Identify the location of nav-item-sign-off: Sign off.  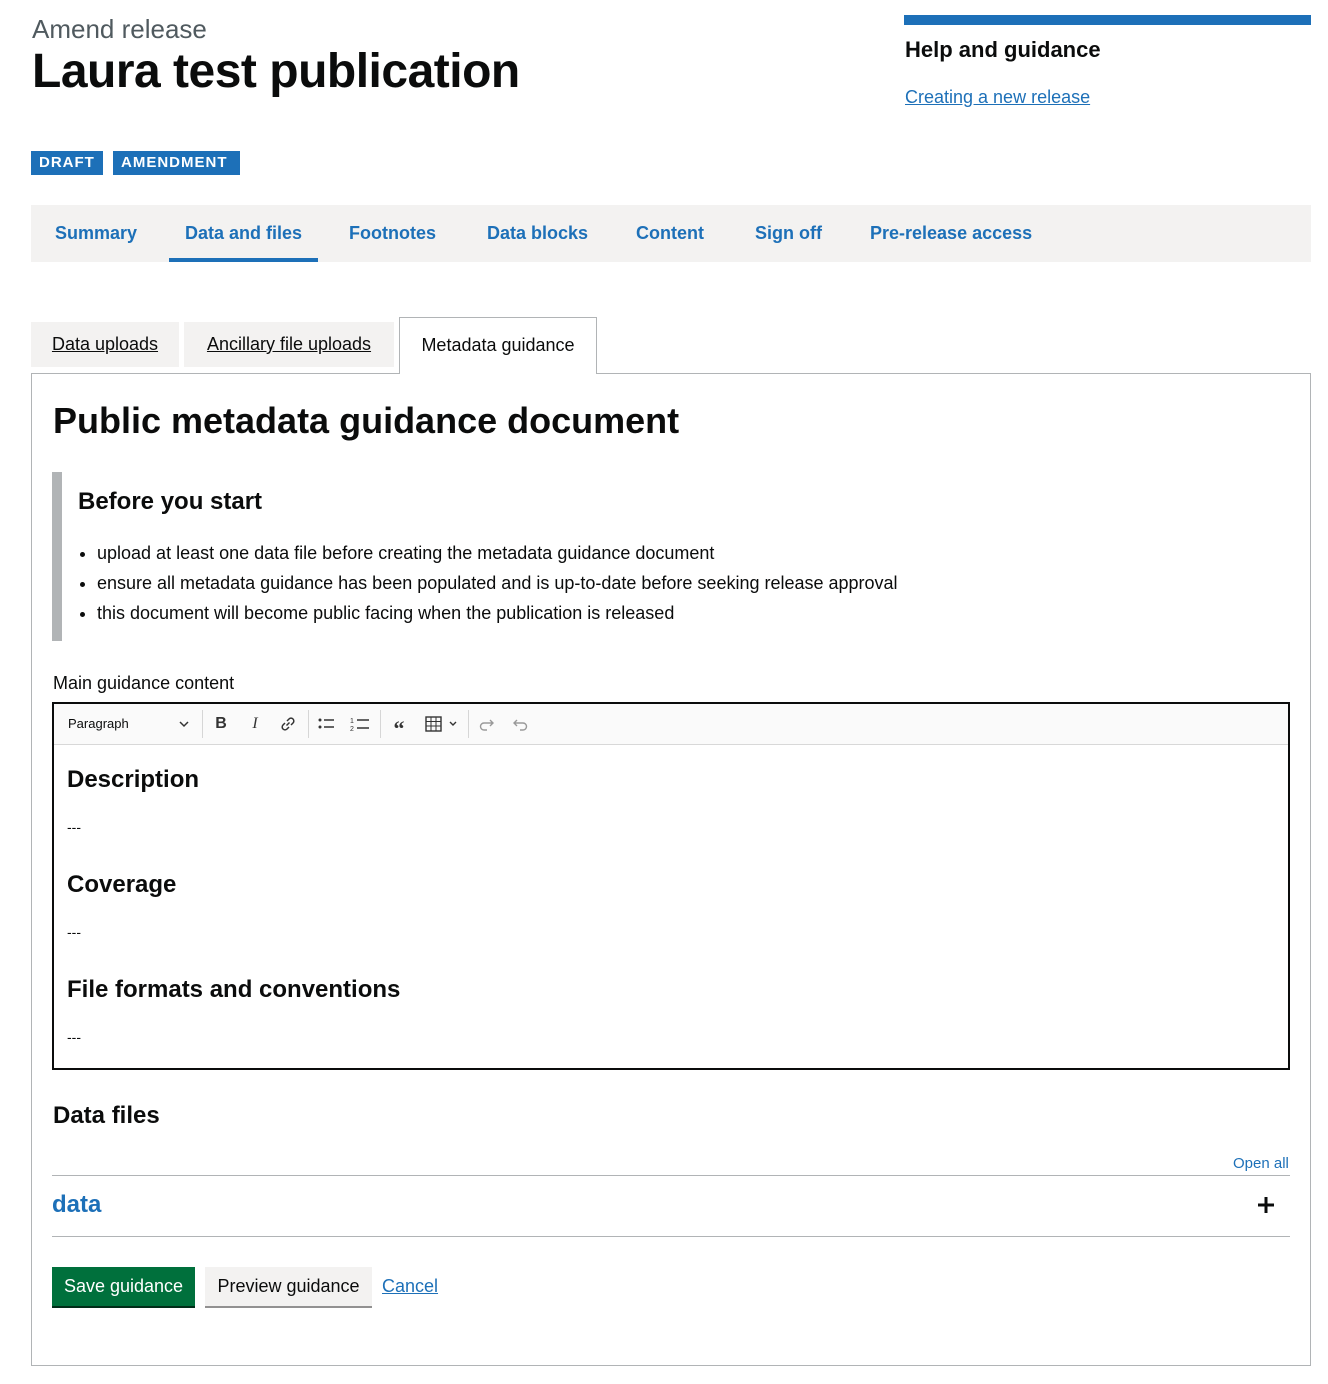
(788, 233).